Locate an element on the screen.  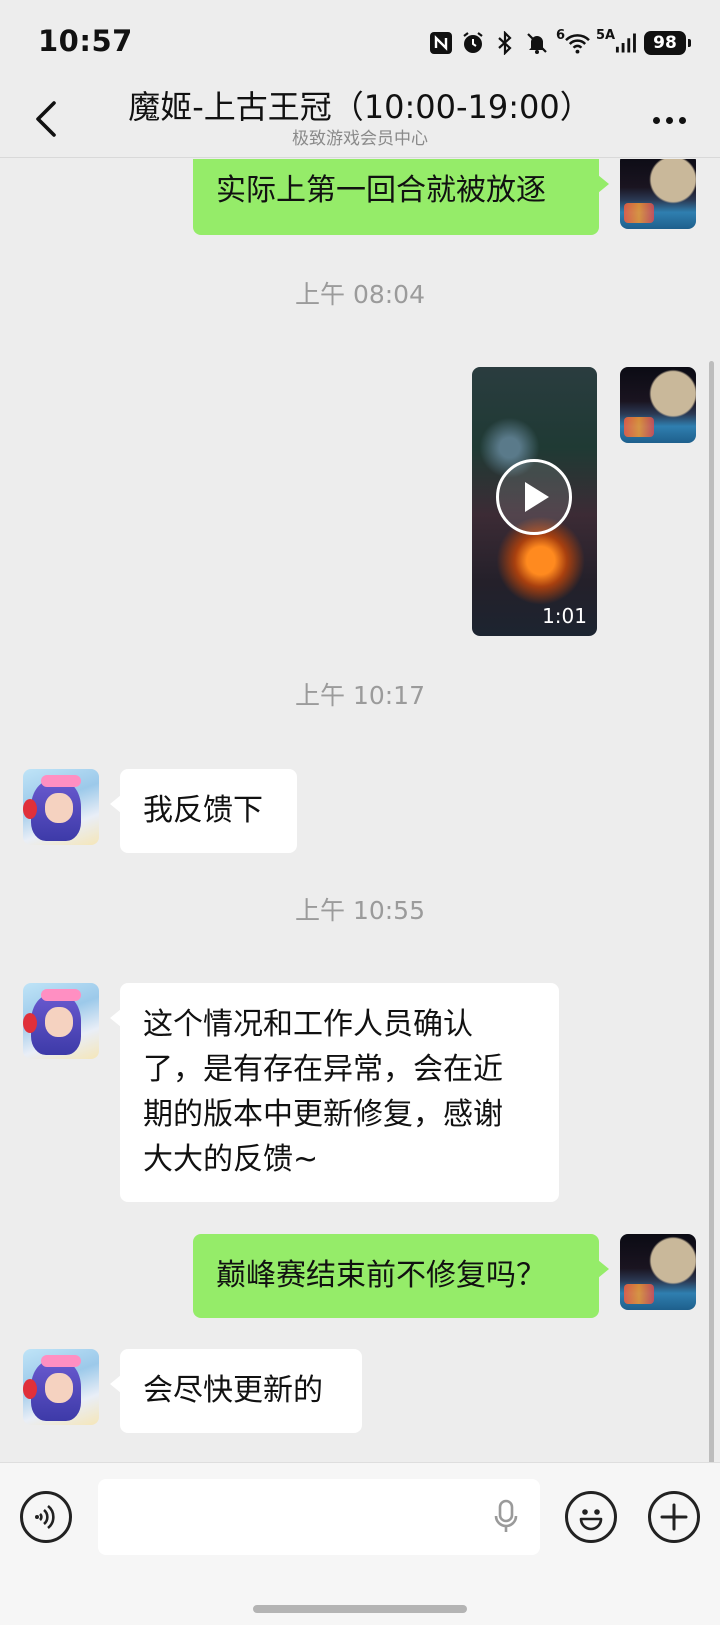
message-input is located at coordinates (319, 1517).